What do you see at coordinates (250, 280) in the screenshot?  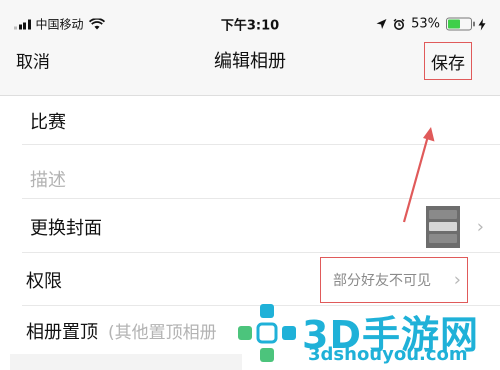 I see `permission-row: 权限 部分好友不可见 ›` at bounding box center [250, 280].